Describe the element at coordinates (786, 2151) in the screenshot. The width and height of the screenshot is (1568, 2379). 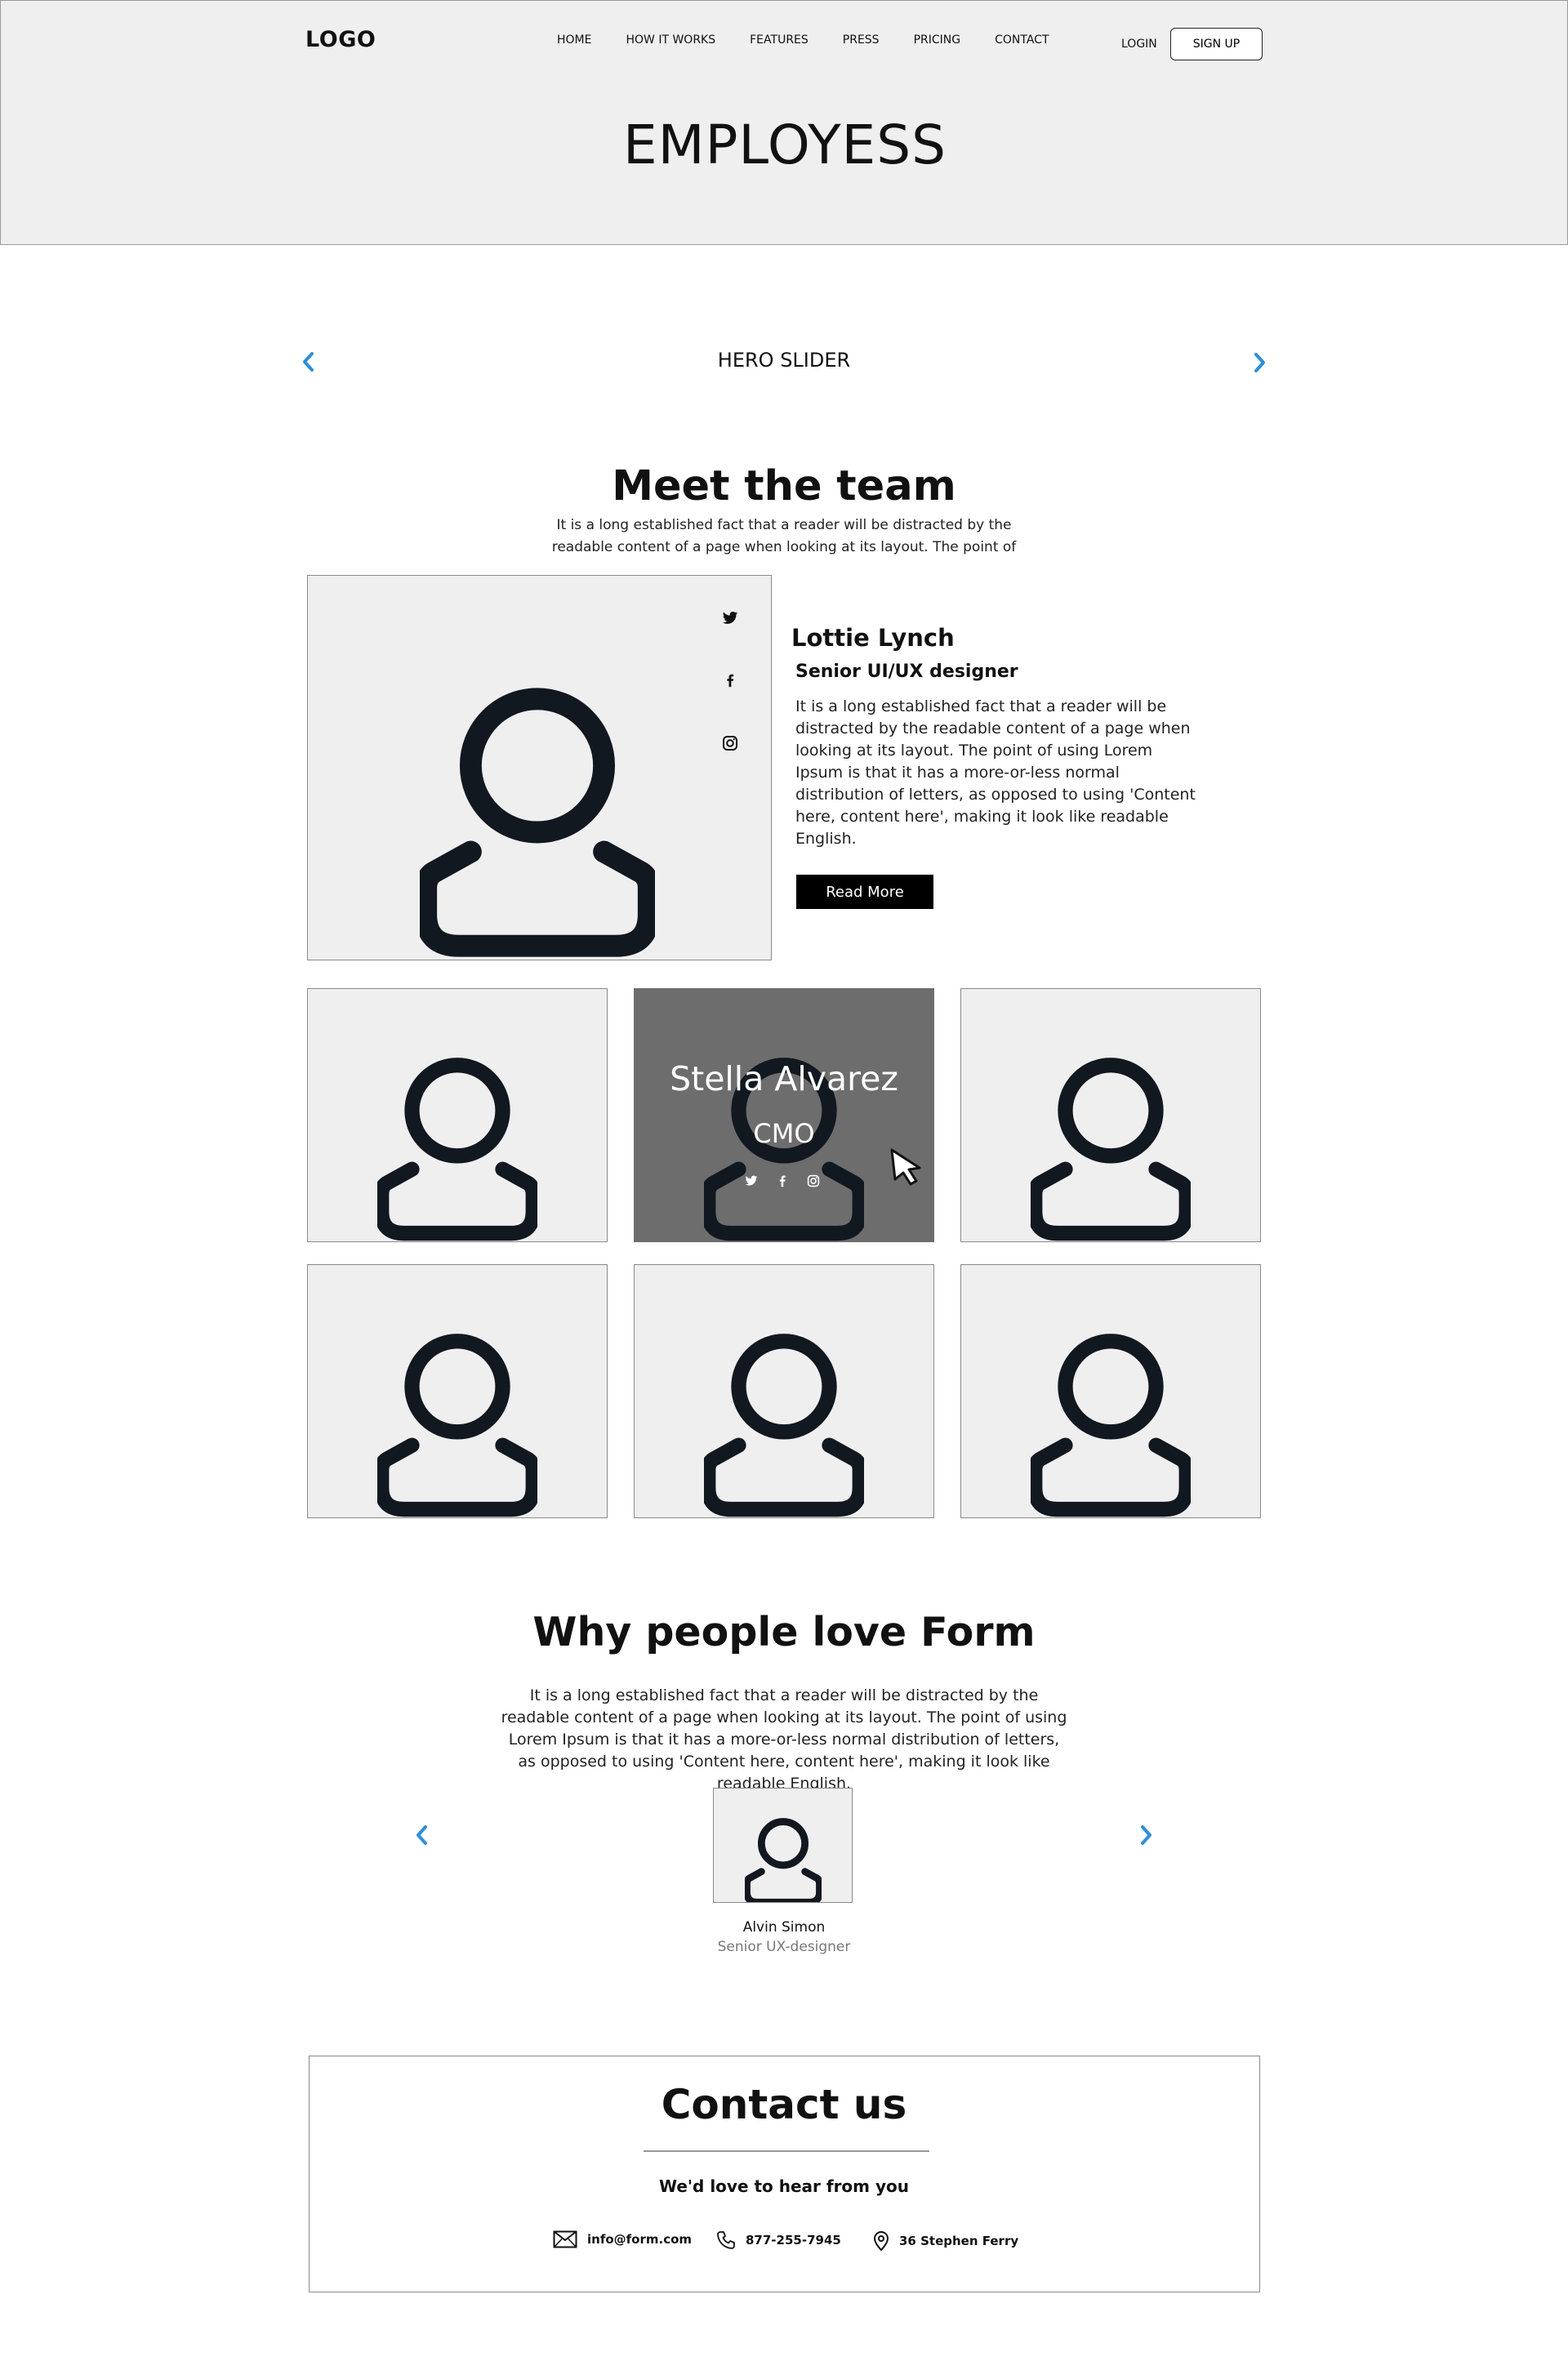
I see `divider` at that location.